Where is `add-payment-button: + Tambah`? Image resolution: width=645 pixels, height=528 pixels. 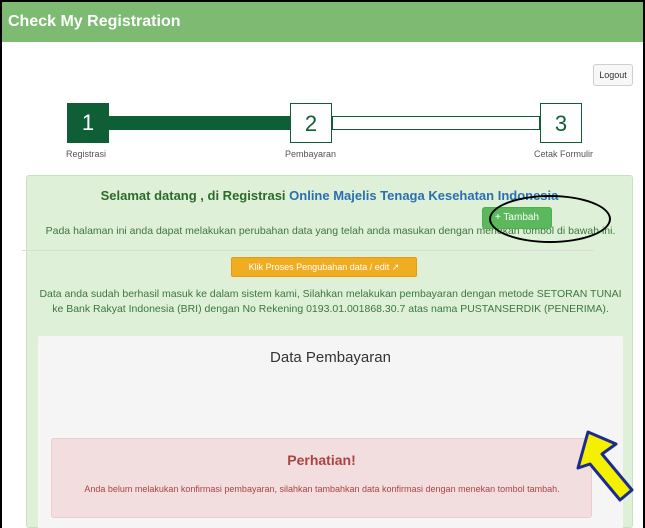
add-payment-button: + Tambah is located at coordinates (517, 218).